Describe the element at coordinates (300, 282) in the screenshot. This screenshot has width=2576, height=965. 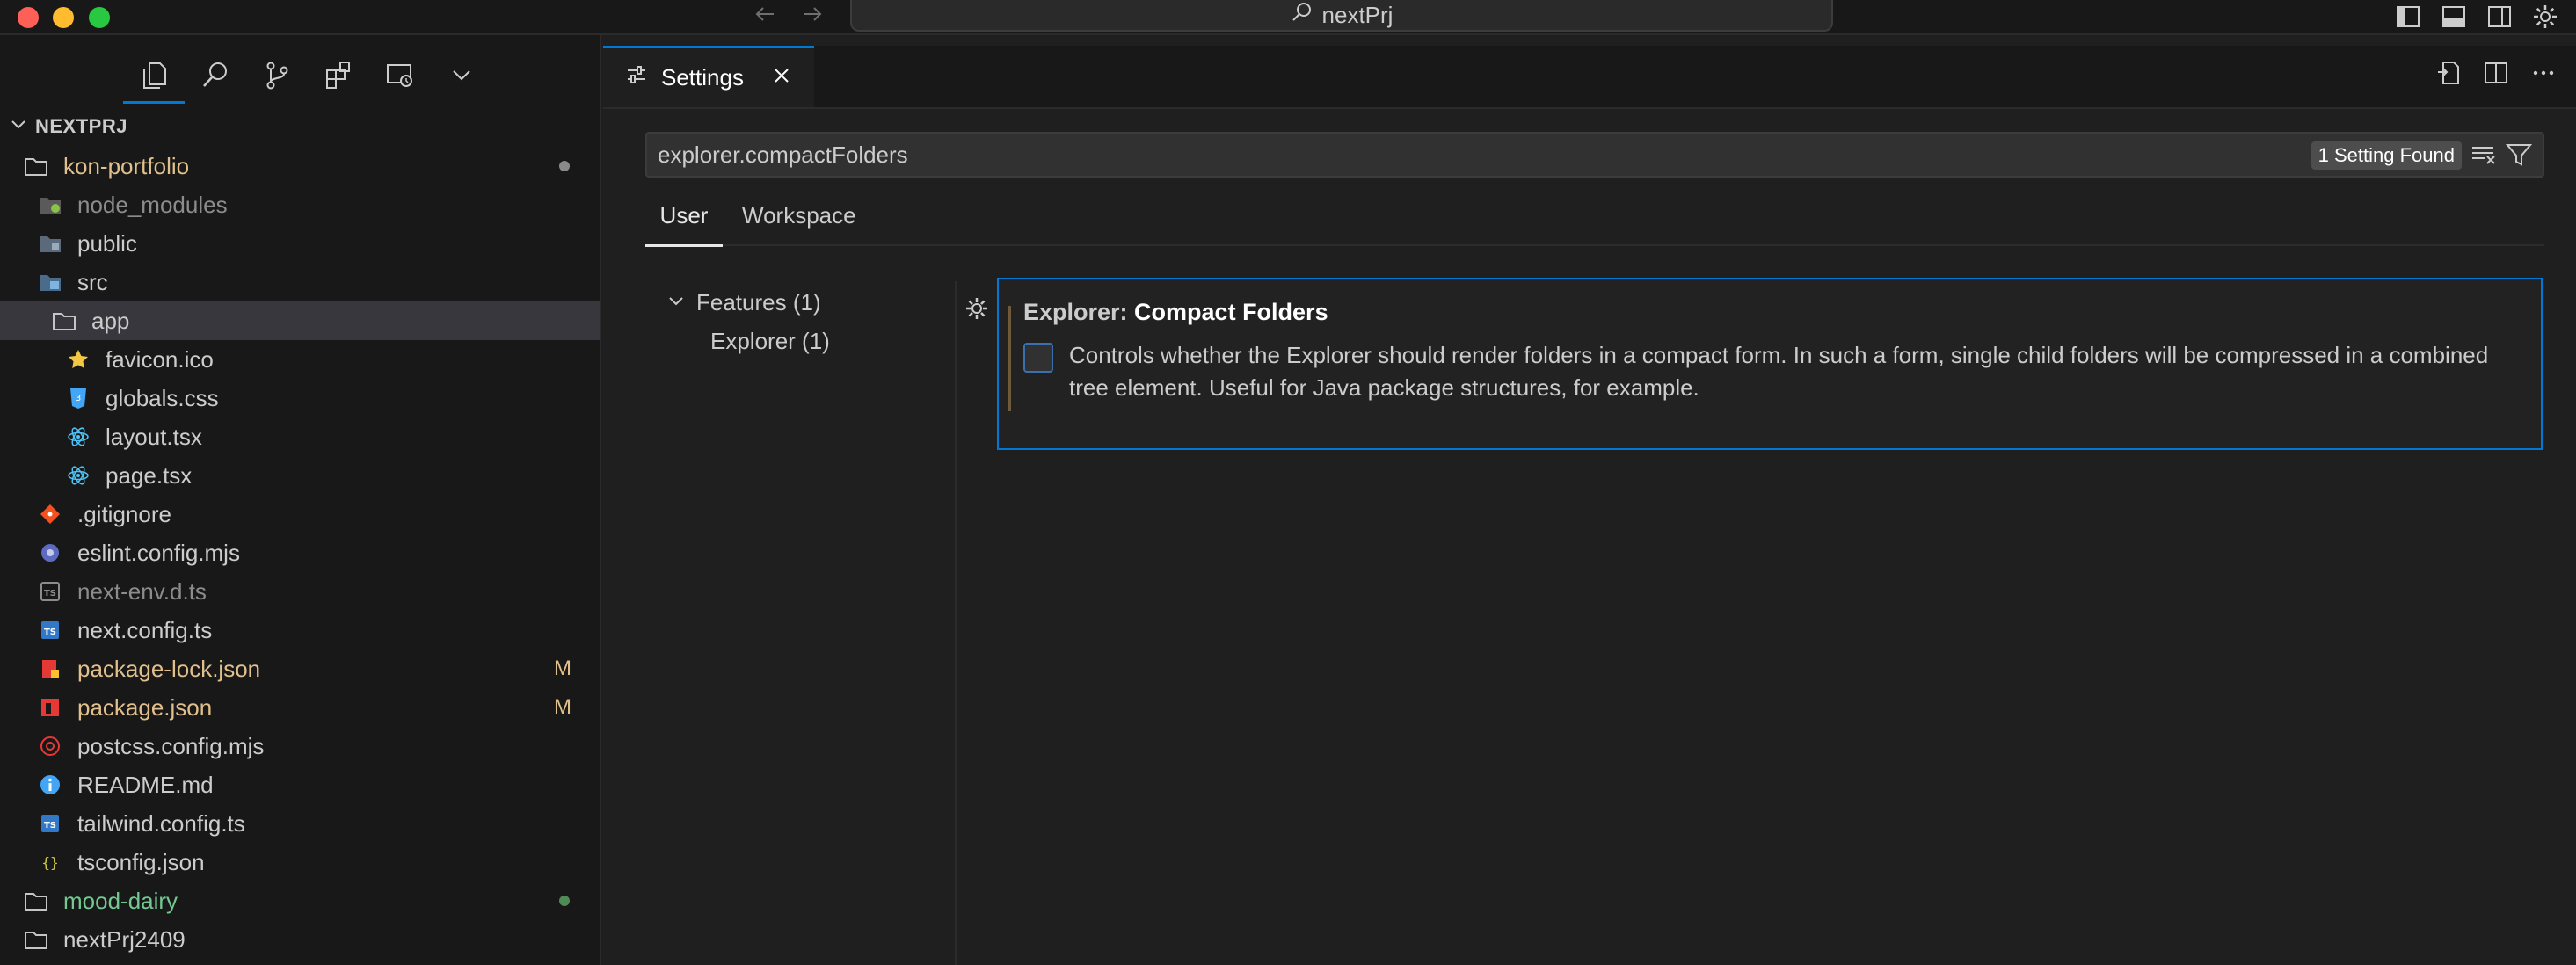
I see `tree-item: src` at that location.